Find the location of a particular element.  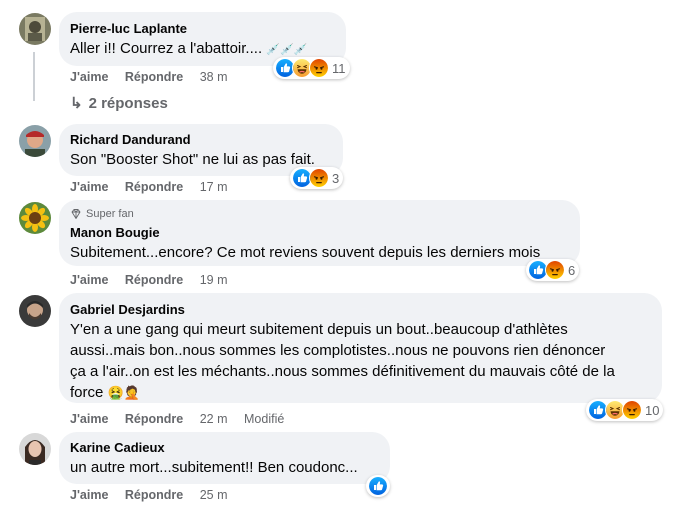

badge-label: Super fan is located at coordinates (110, 214).